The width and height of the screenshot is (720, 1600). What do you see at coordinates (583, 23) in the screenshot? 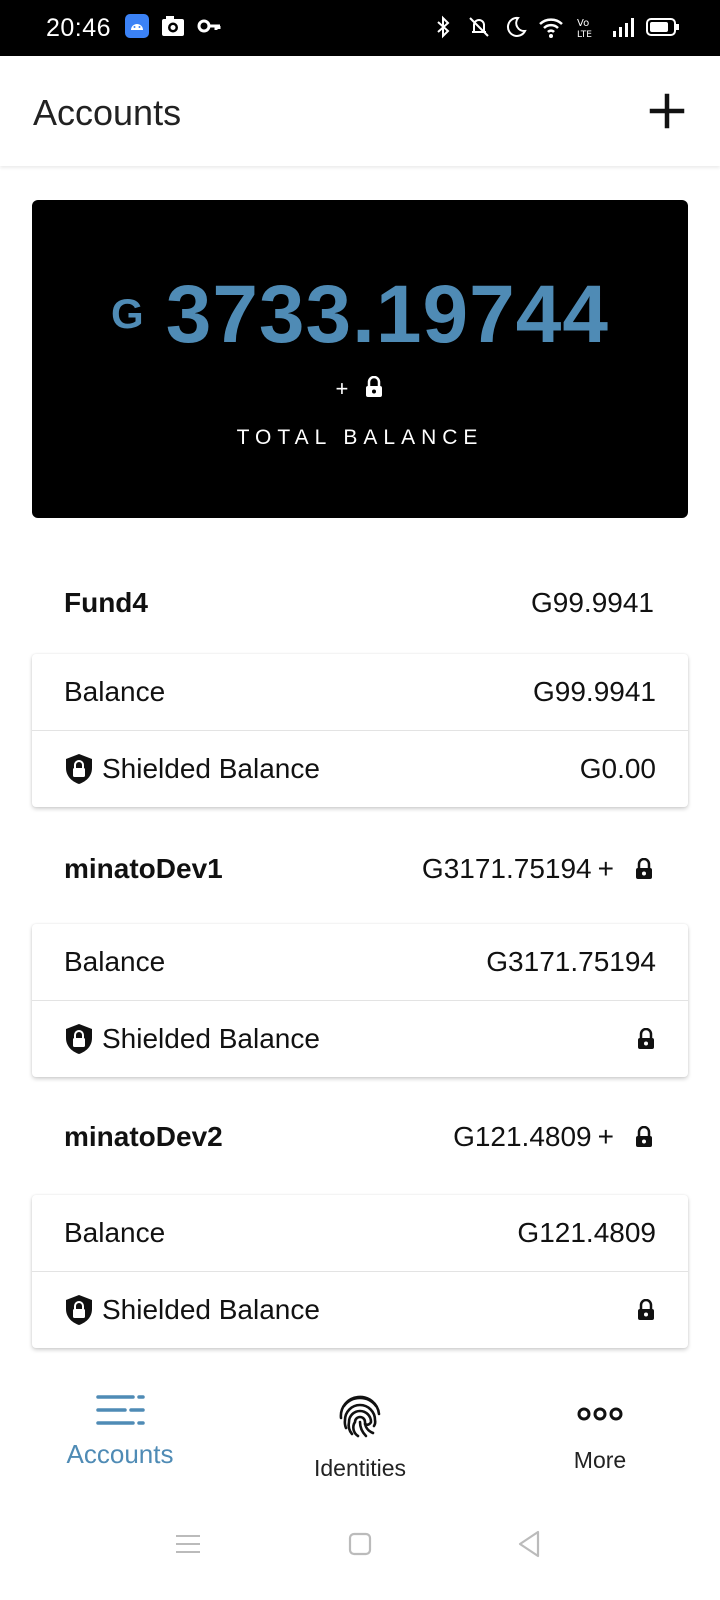
I see `svg-text: Vo` at bounding box center [583, 23].